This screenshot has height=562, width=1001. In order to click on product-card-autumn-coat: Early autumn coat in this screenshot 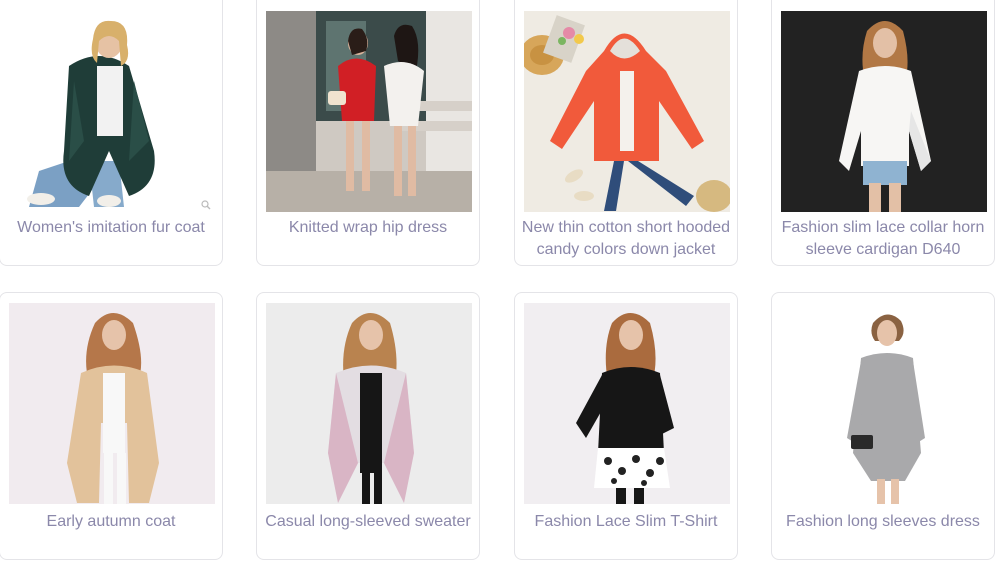, I will do `click(111, 426)`.